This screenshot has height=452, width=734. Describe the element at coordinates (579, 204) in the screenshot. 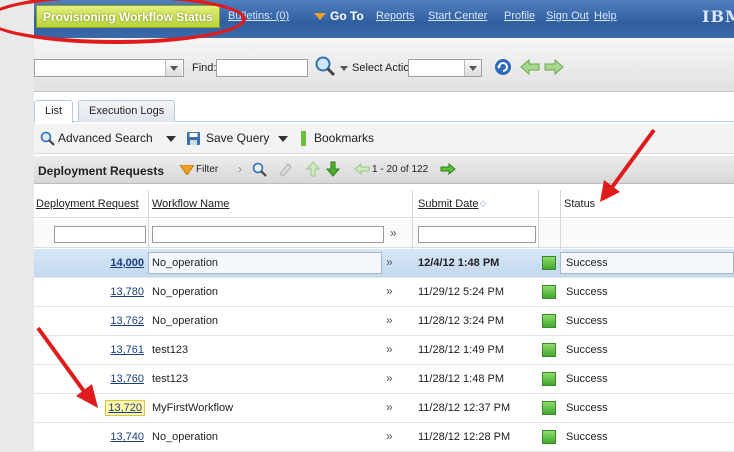

I see `column-status: Status` at that location.